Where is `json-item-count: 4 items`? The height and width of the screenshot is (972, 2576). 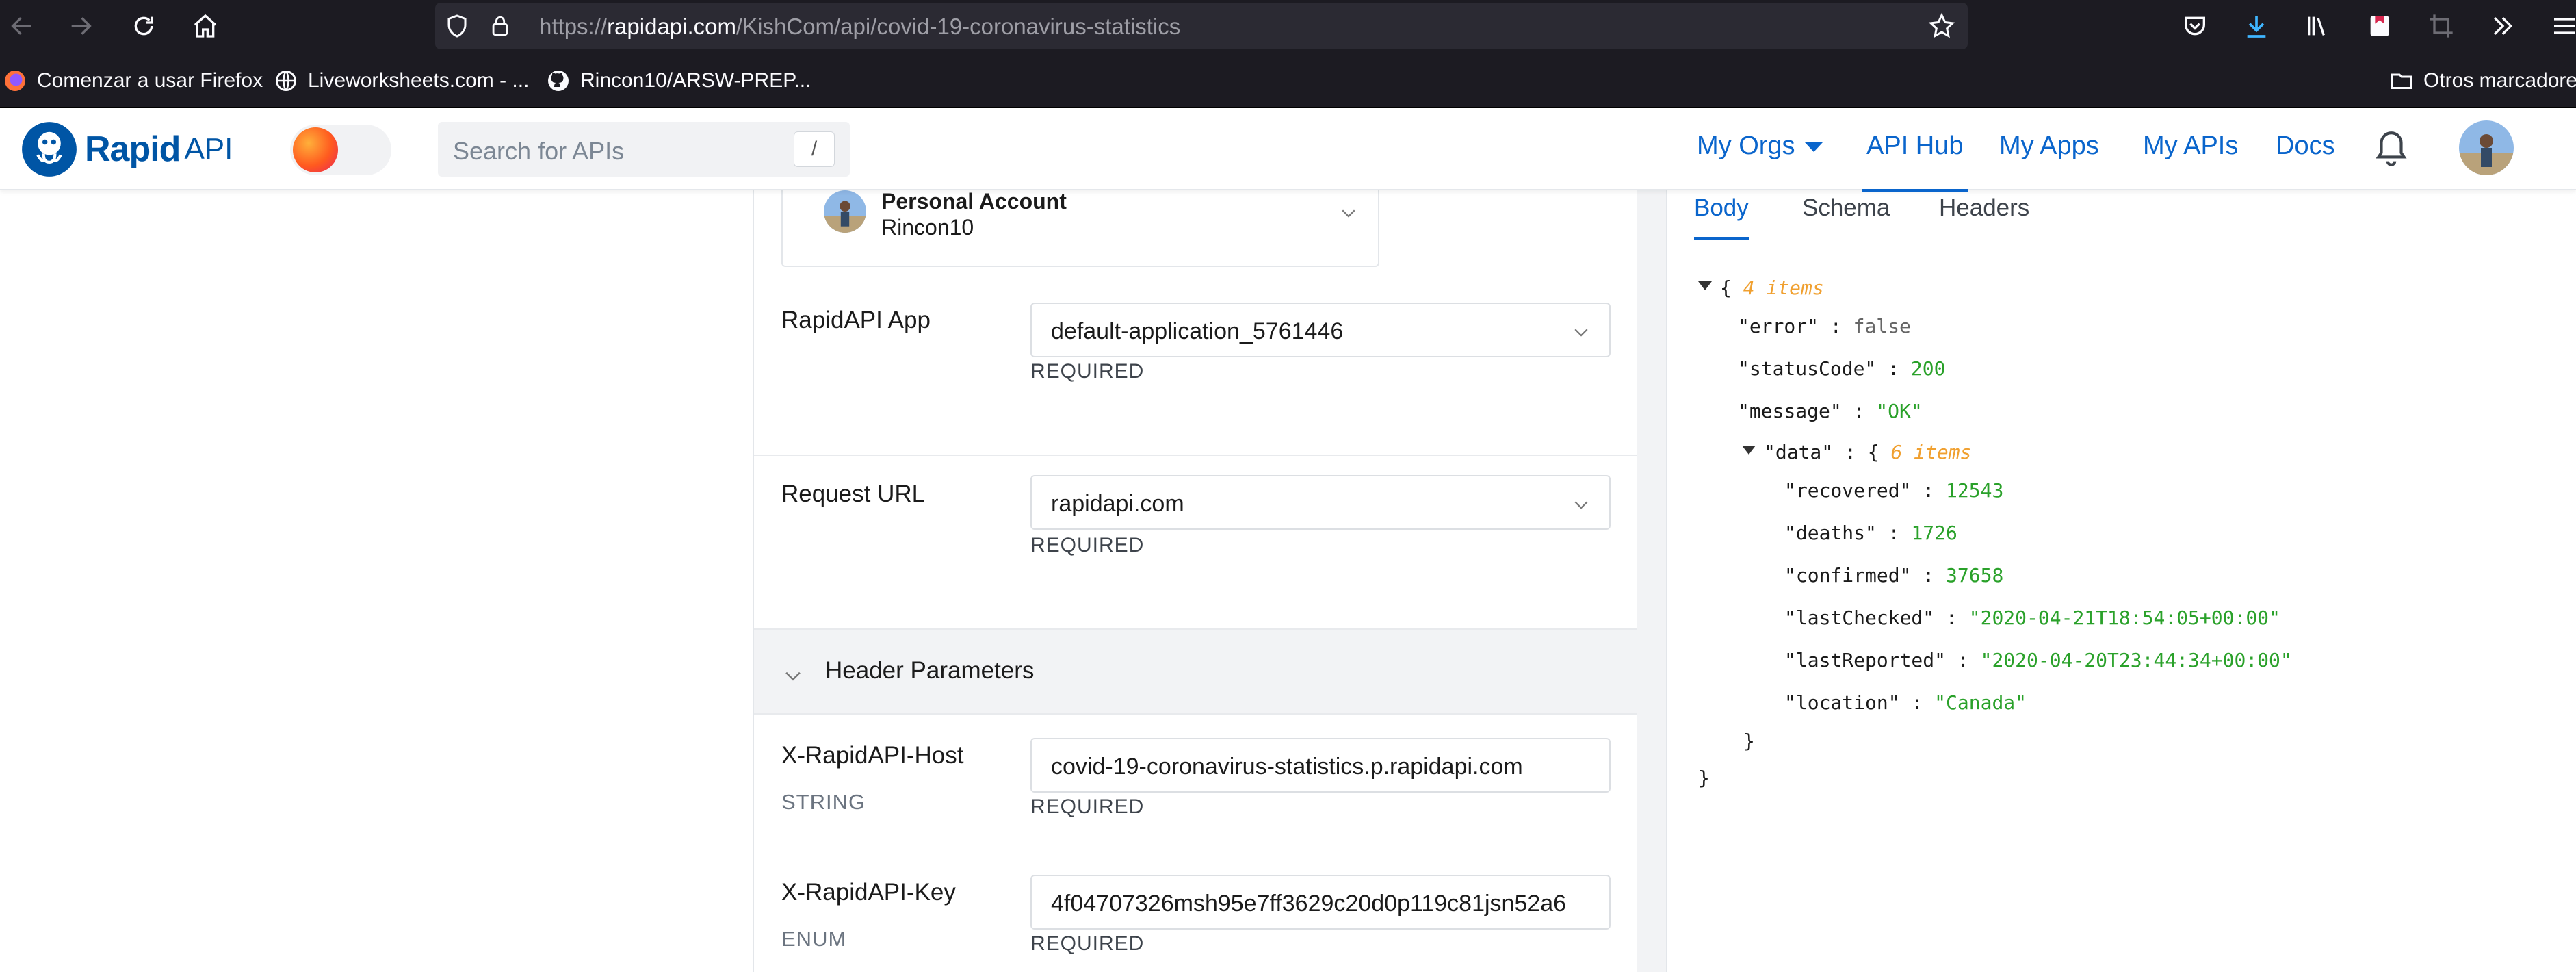
json-item-count: 4 items is located at coordinates (1783, 288).